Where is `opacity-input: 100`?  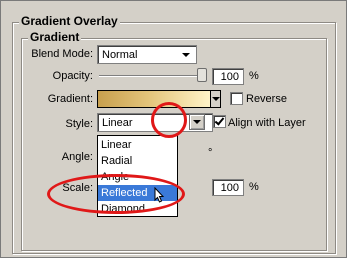 opacity-input: 100 is located at coordinates (228, 76).